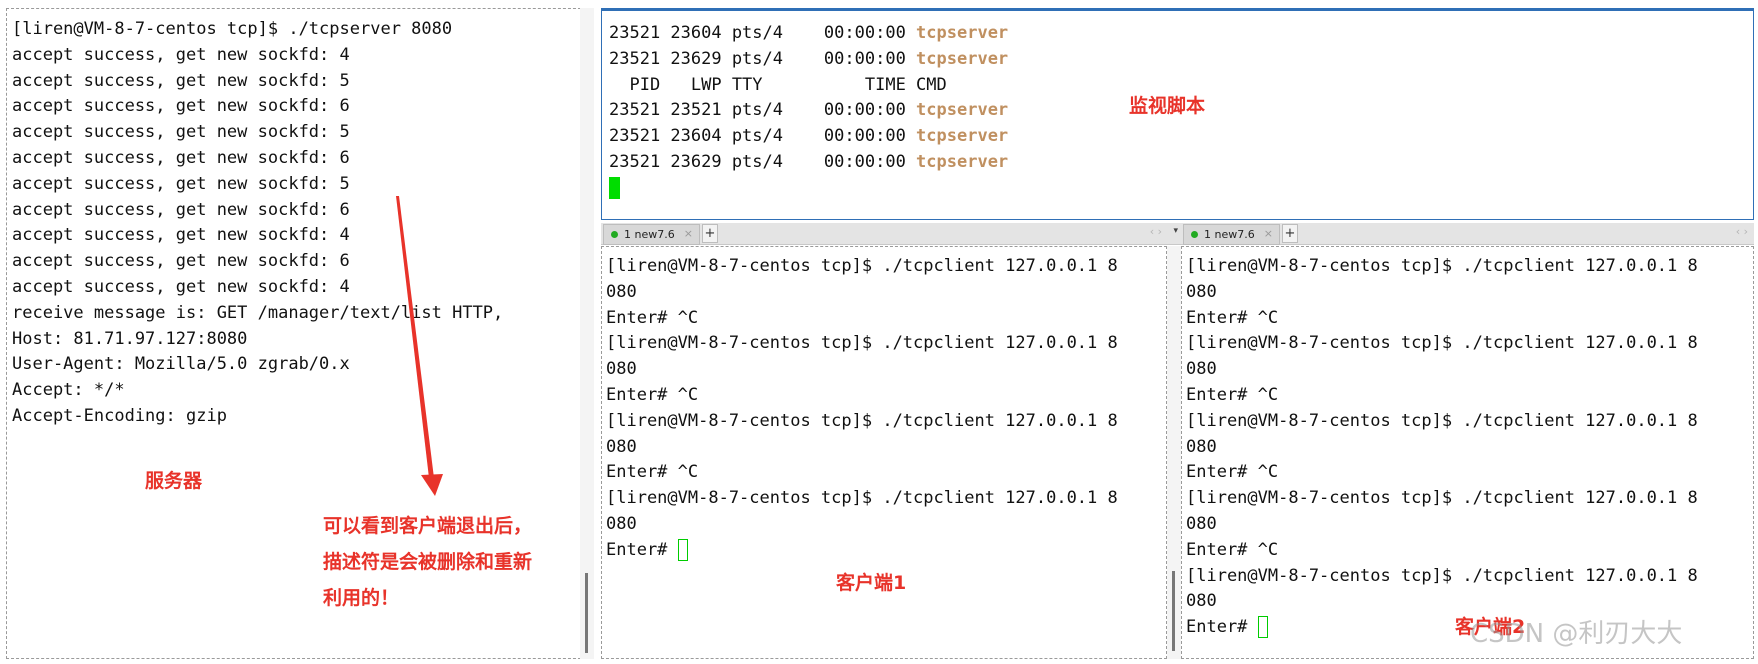  What do you see at coordinates (1576, 634) in the screenshot?
I see `csdn-watermark: CSDN @利刃大大` at bounding box center [1576, 634].